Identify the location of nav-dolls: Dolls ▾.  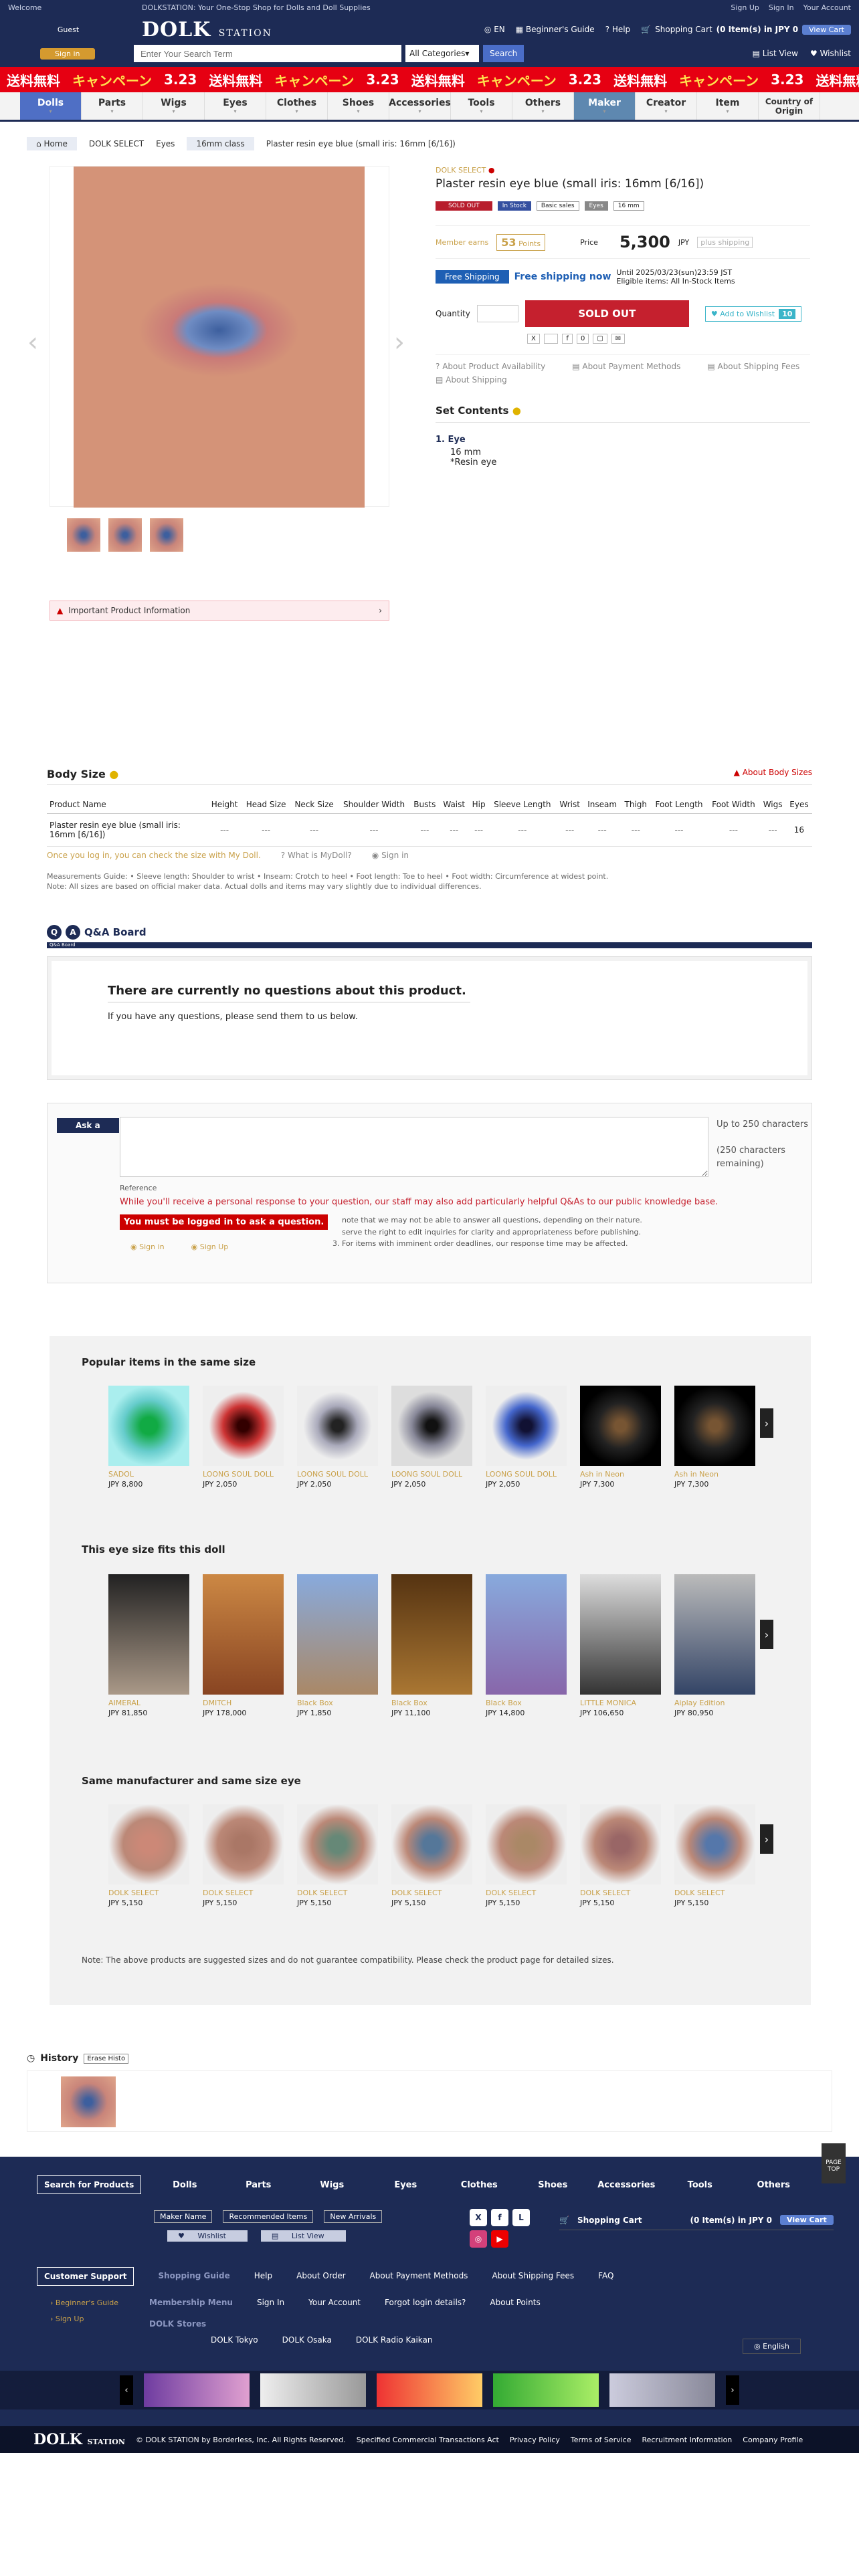
(51, 106).